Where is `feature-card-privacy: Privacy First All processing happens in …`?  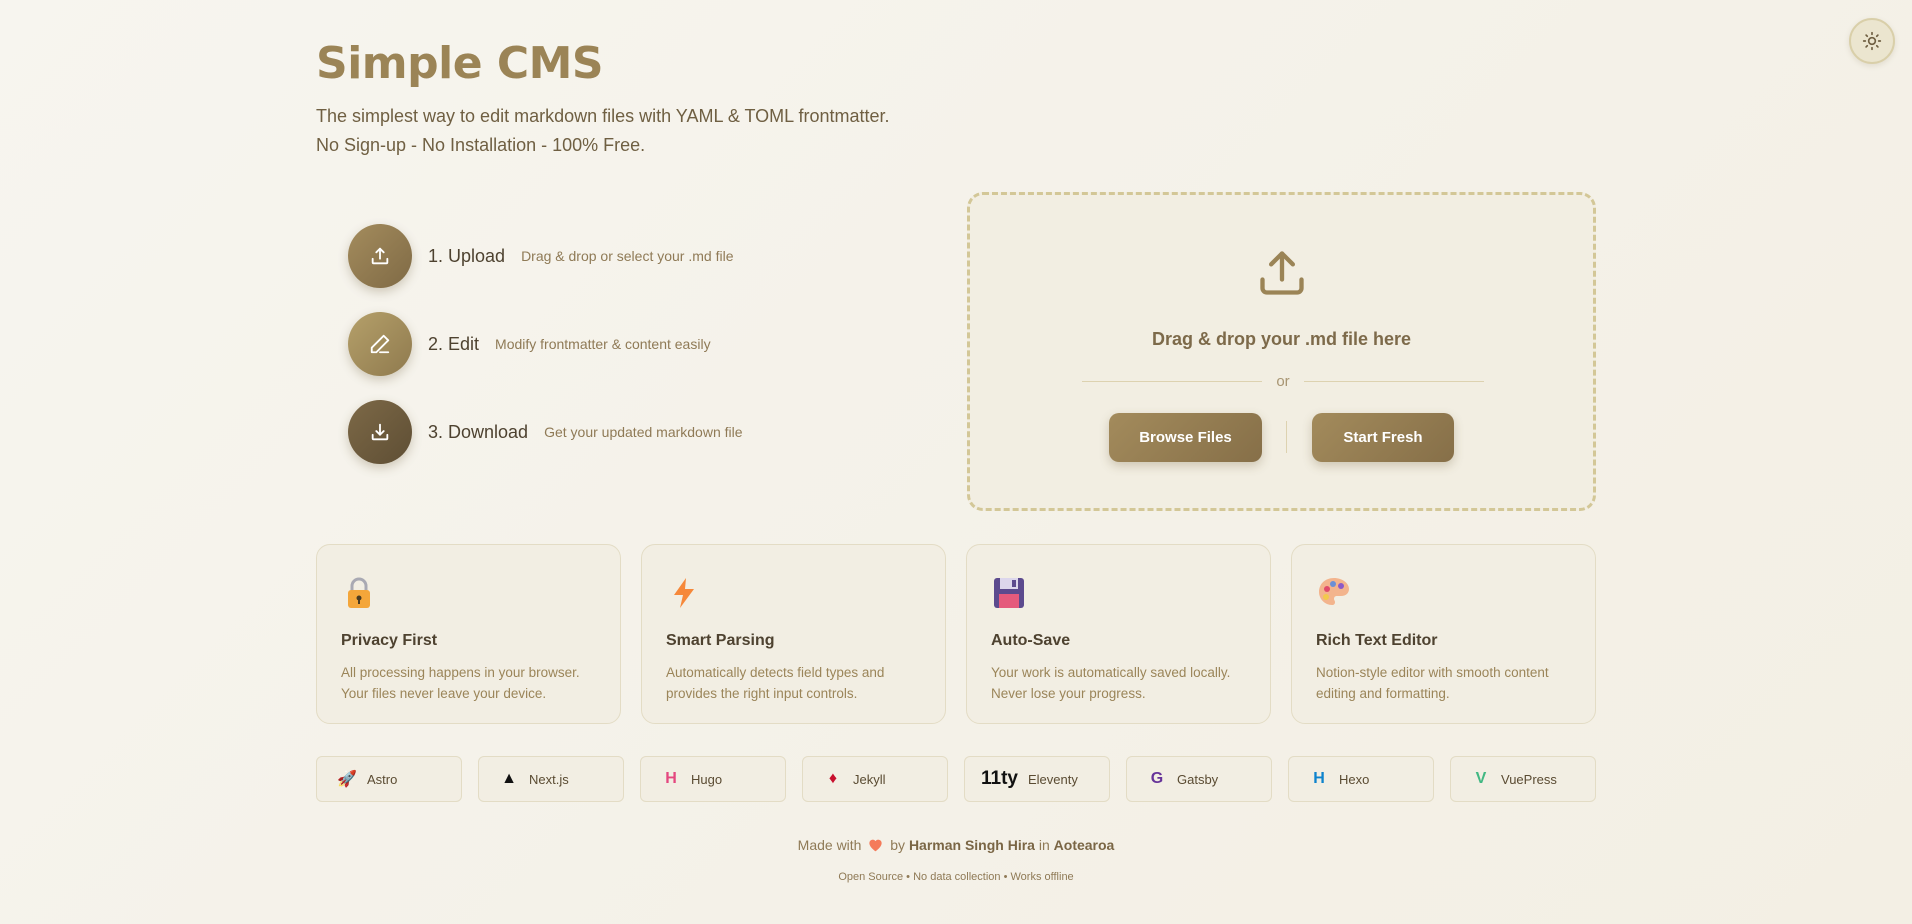 feature-card-privacy: Privacy First All processing happens in … is located at coordinates (468, 634).